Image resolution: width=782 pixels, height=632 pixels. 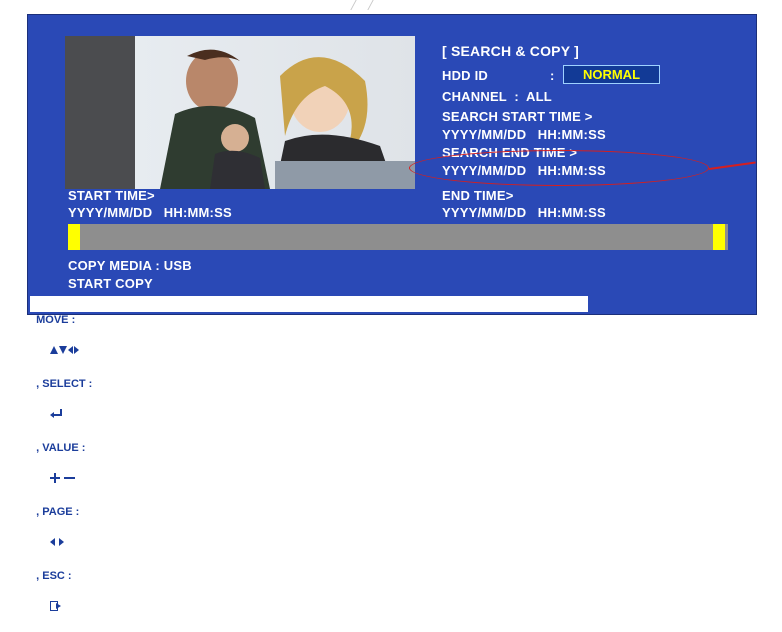 What do you see at coordinates (59, 352) in the screenshot?
I see `arrow-keys-icon` at bounding box center [59, 352].